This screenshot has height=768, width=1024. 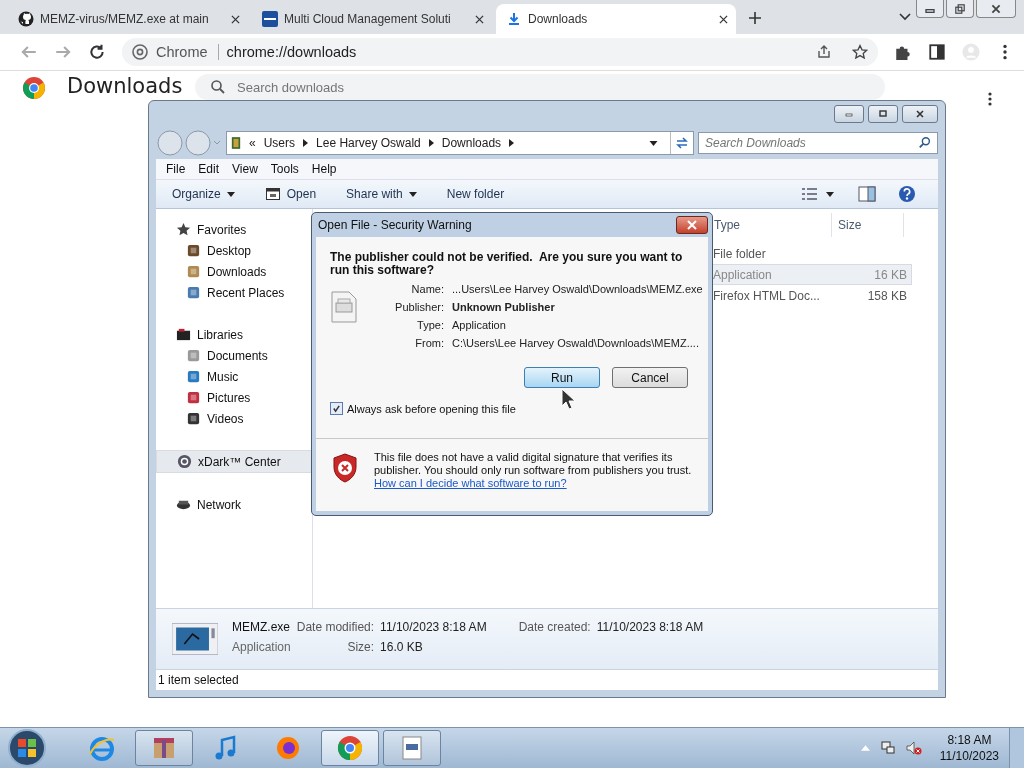 I want to click on search-icon, so click(x=218, y=87).